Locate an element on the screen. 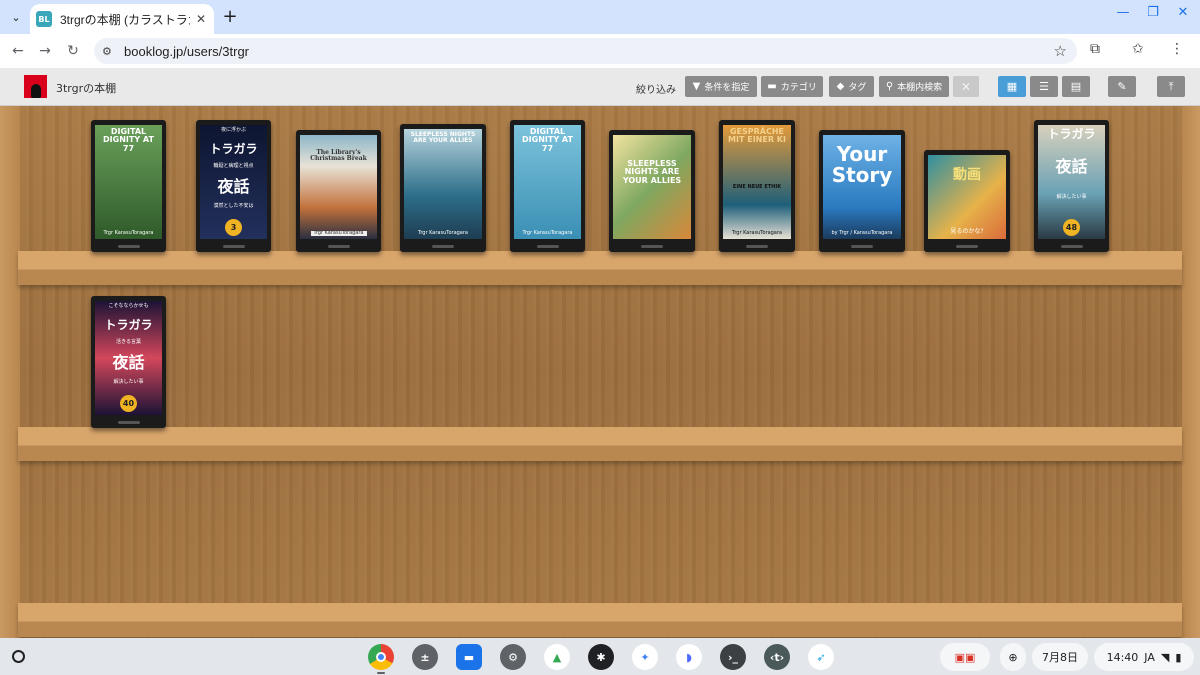 This screenshot has width=1200, height=675. browser-tab: BL 3trgrの本棚 (カラストラガラ ✕ is located at coordinates (122, 19).